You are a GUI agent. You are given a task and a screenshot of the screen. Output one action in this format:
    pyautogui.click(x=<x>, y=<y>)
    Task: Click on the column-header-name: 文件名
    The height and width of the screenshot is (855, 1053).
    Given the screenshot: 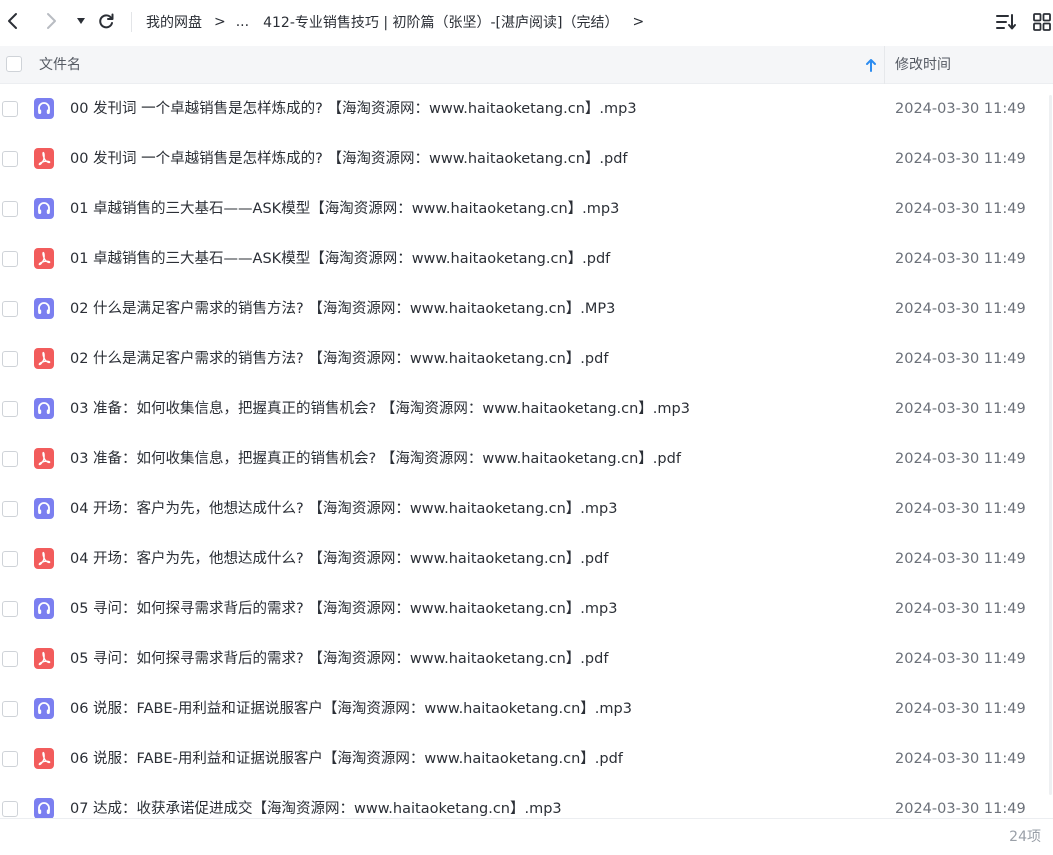 What is the action you would take?
    pyautogui.click(x=60, y=65)
    